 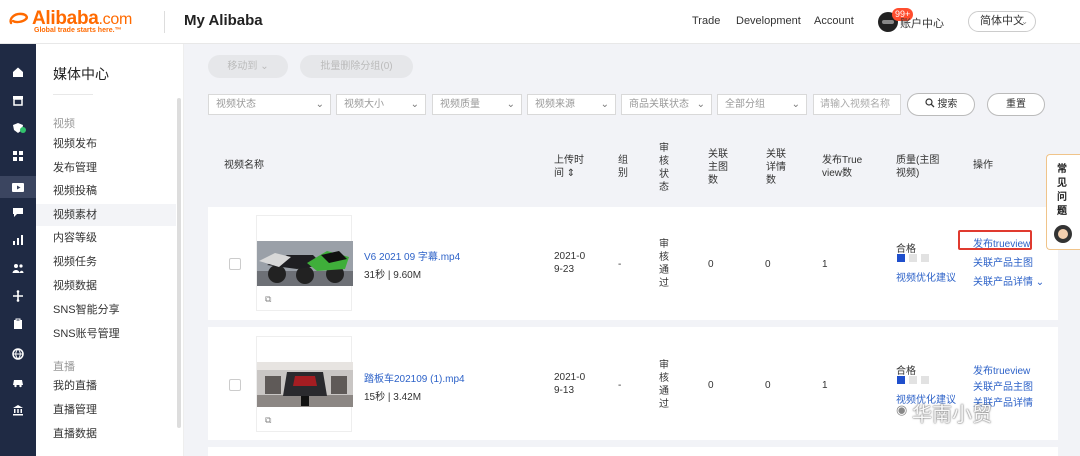 I want to click on nav-development: Development, so click(x=768, y=21).